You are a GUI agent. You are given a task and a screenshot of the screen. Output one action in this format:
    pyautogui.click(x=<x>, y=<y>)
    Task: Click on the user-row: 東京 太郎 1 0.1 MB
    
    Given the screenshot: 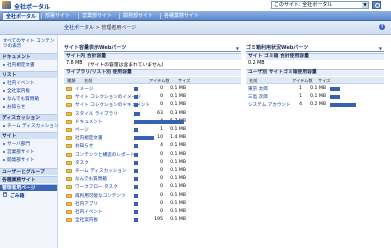 What is the action you would take?
    pyautogui.click(x=315, y=89)
    